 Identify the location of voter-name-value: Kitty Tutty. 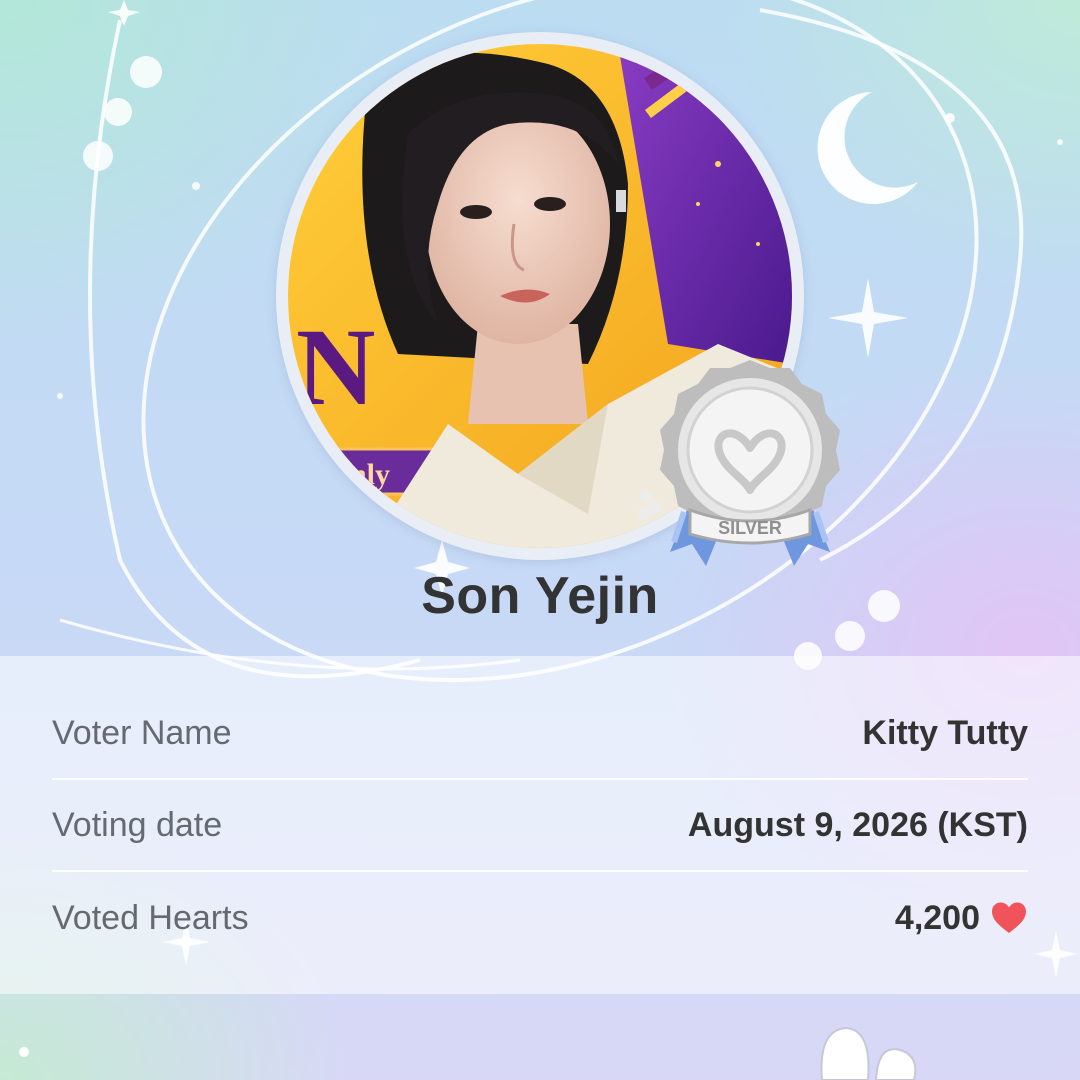
(945, 732).